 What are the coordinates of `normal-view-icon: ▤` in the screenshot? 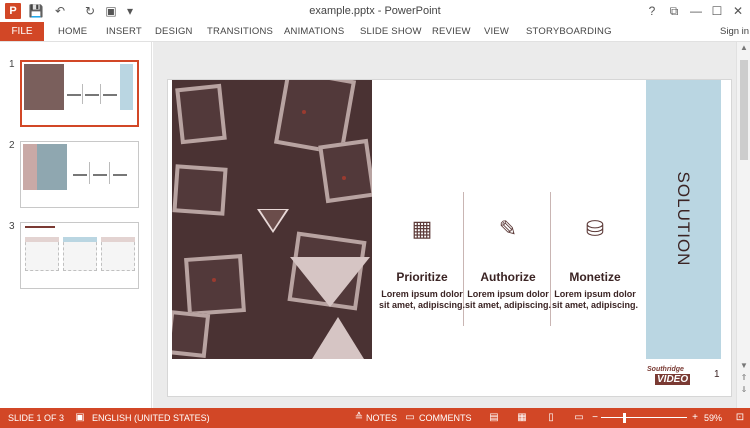 It's located at (494, 418).